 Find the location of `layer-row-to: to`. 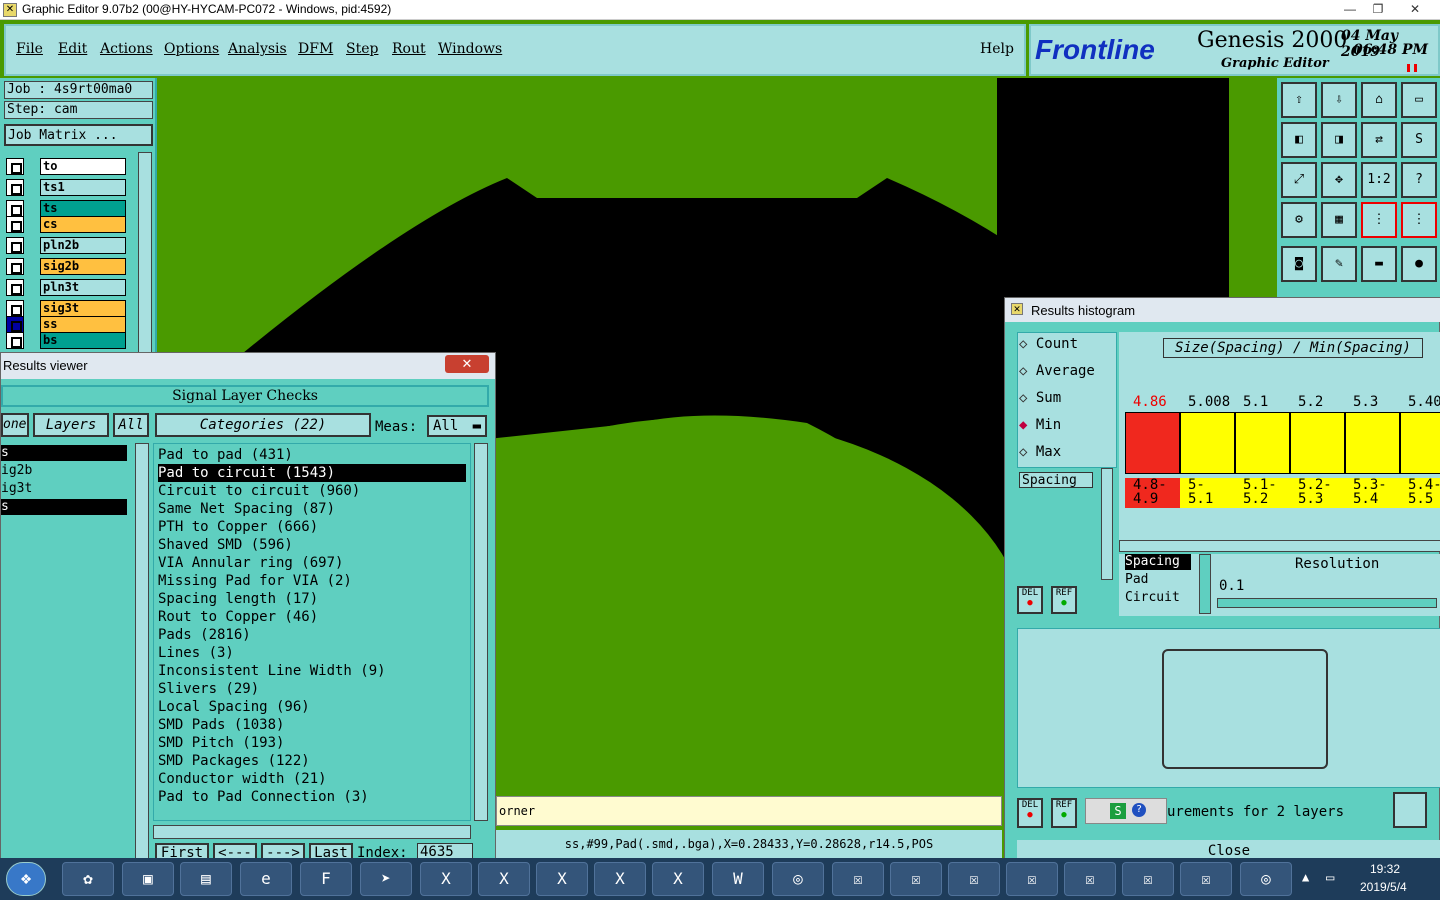

layer-row-to: to is located at coordinates (66, 166).